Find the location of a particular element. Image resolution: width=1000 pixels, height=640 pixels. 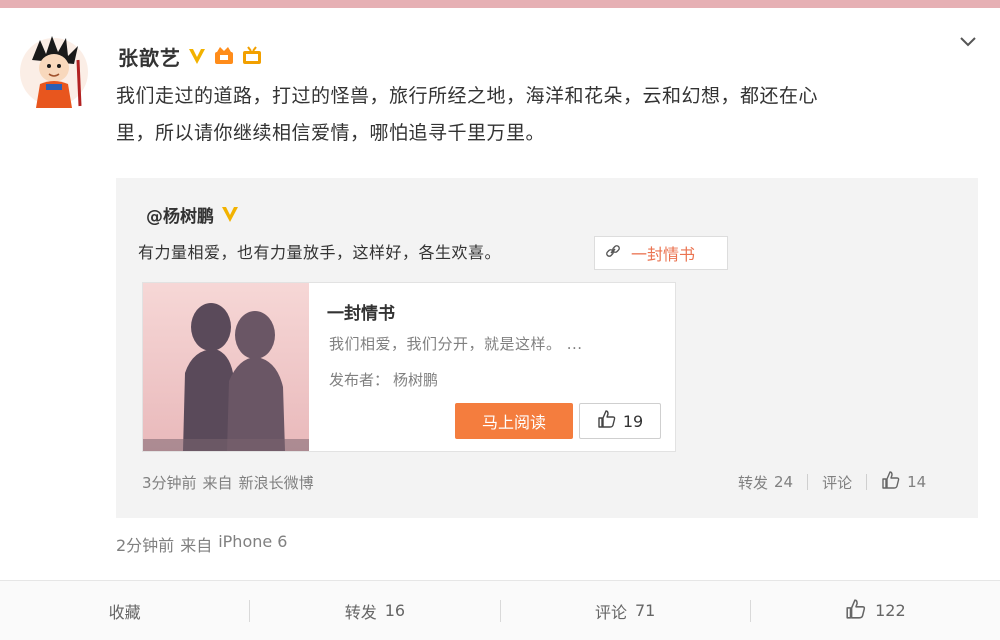

post-source-prefix: 来自 is located at coordinates (196, 545).